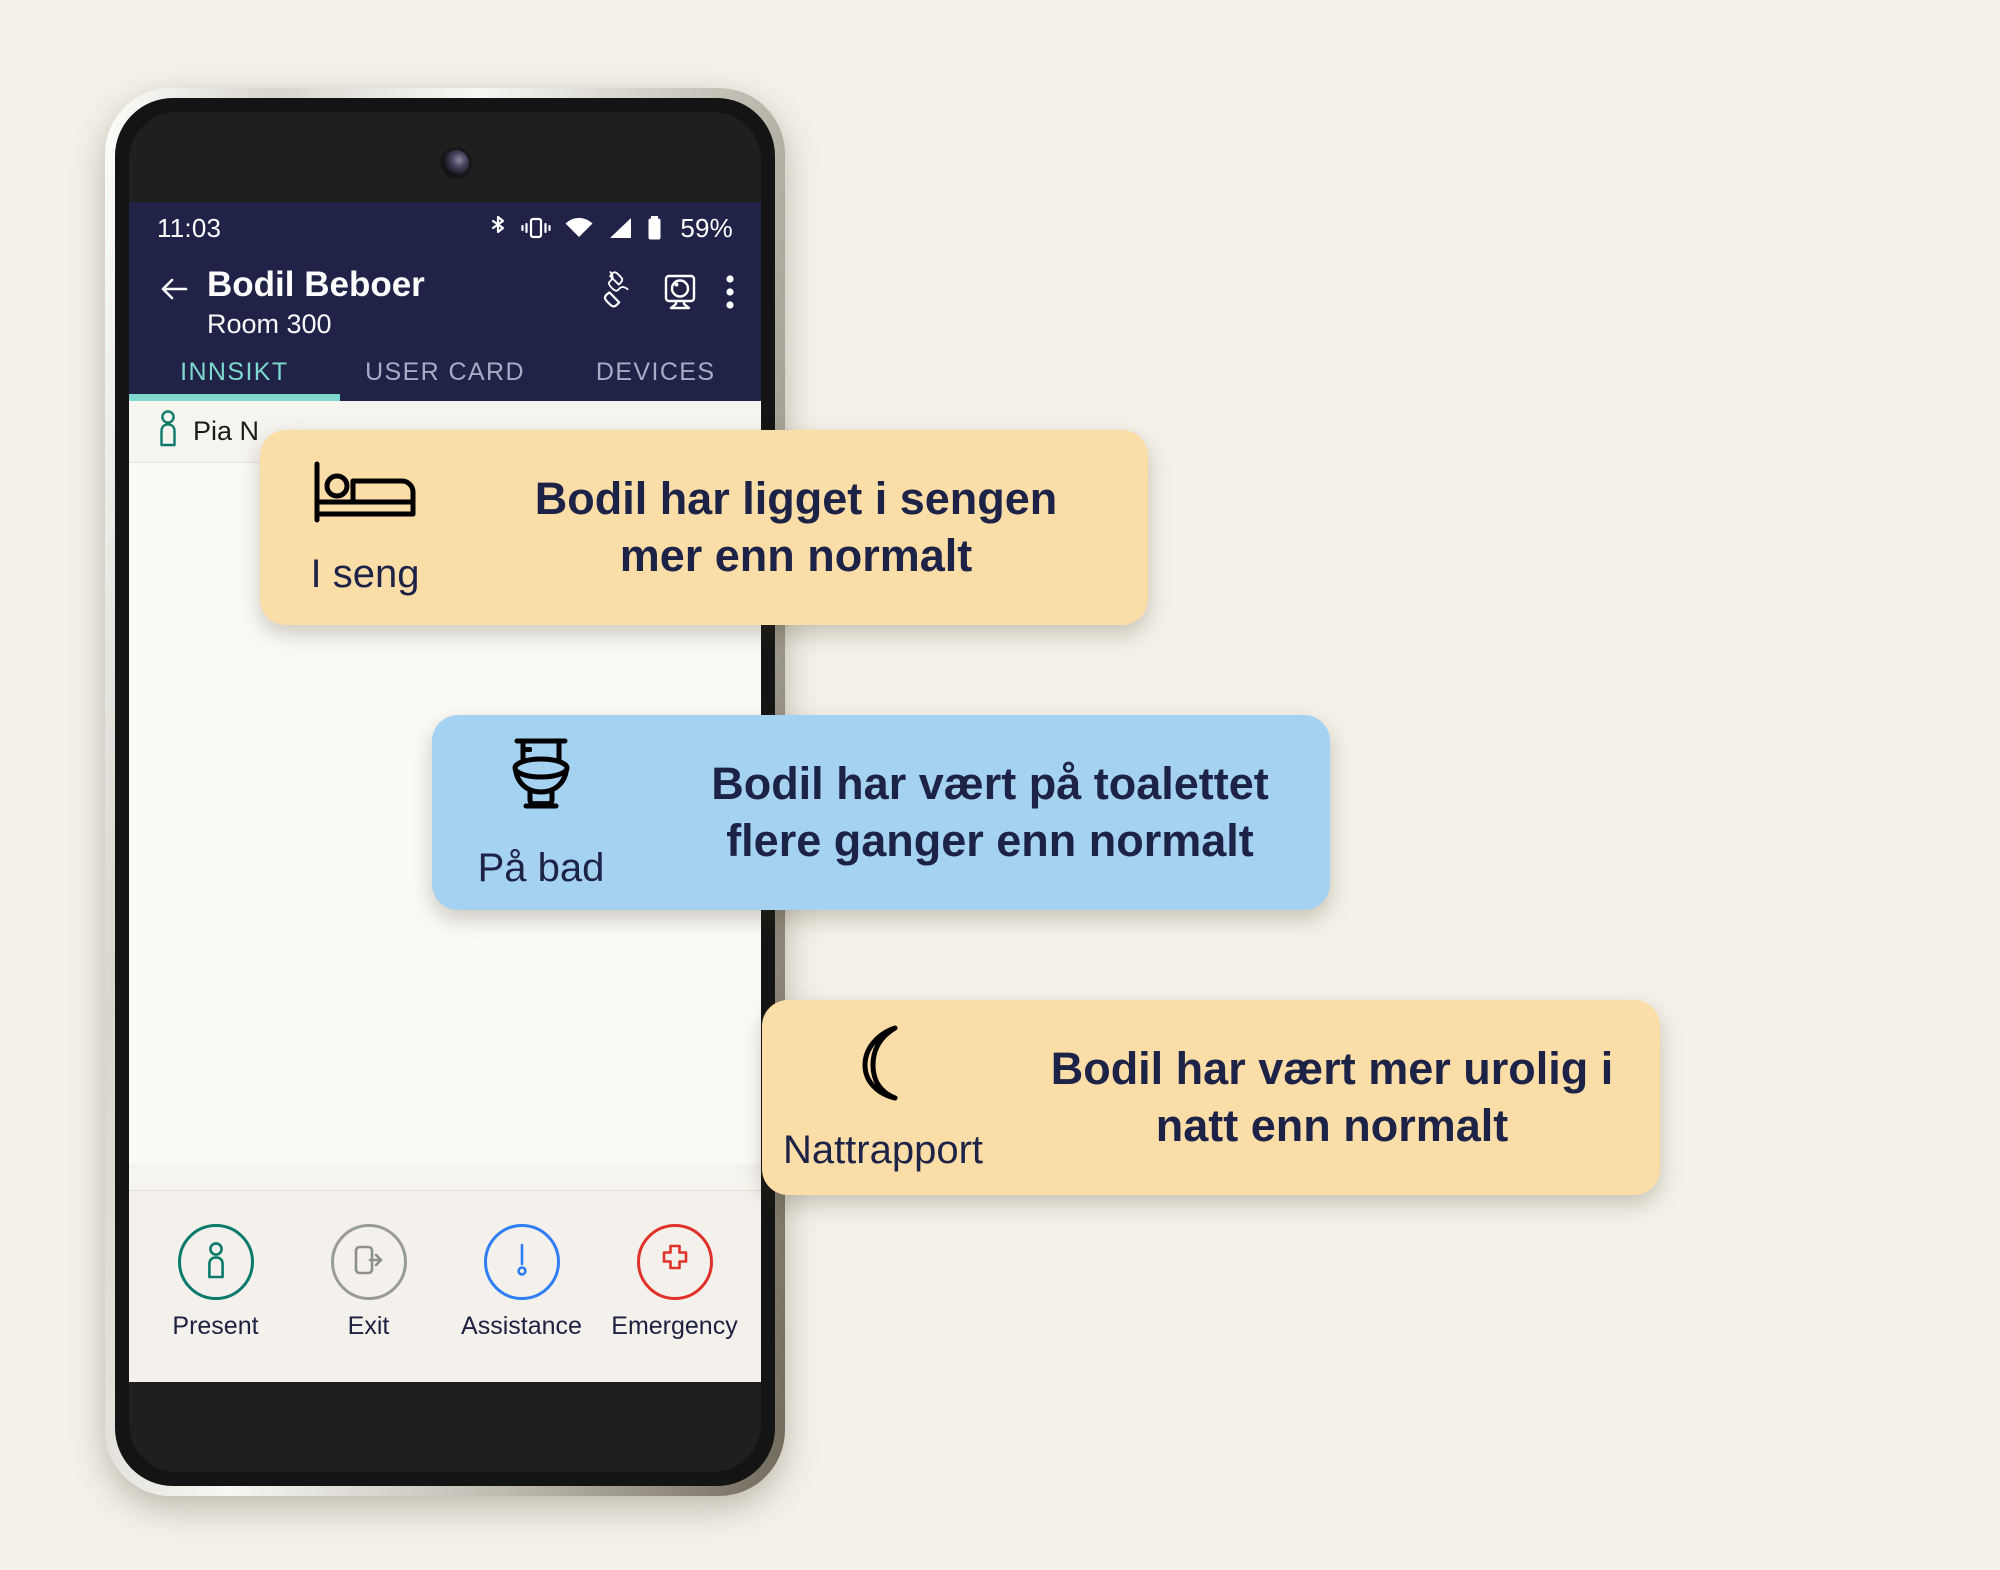 The height and width of the screenshot is (1570, 2000). I want to click on action-label-emergency: Emergency, so click(674, 1326).